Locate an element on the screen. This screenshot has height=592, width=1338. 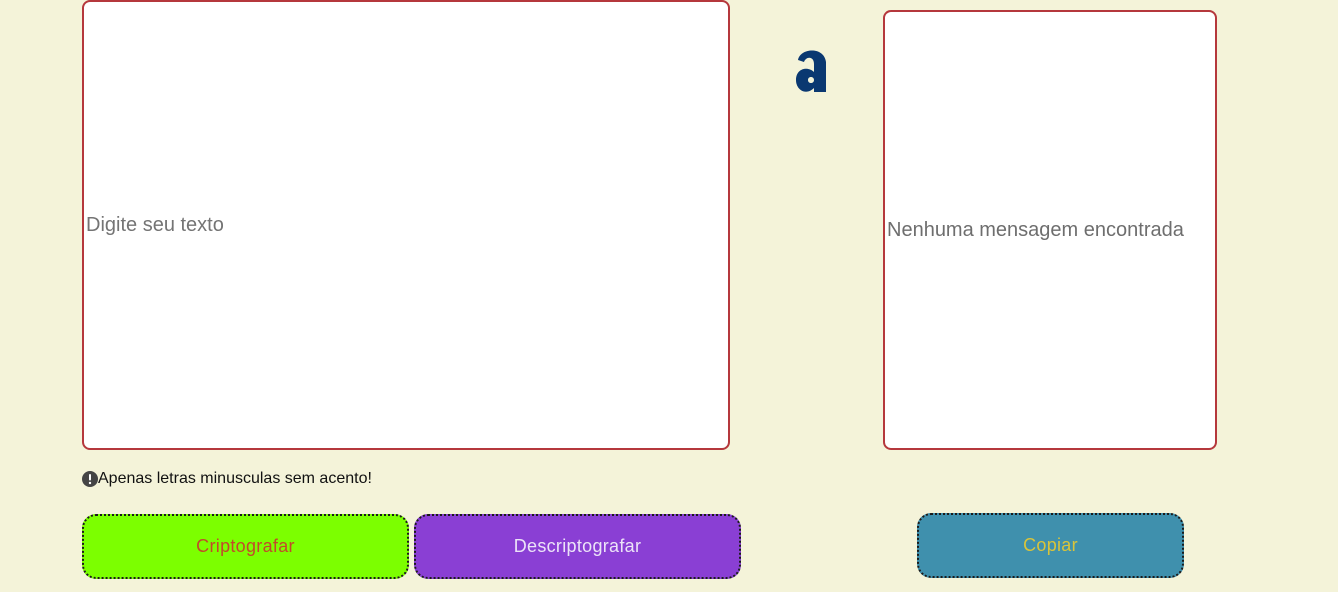
warning-note: Apenas letras minusculas sem acento! is located at coordinates (227, 479).